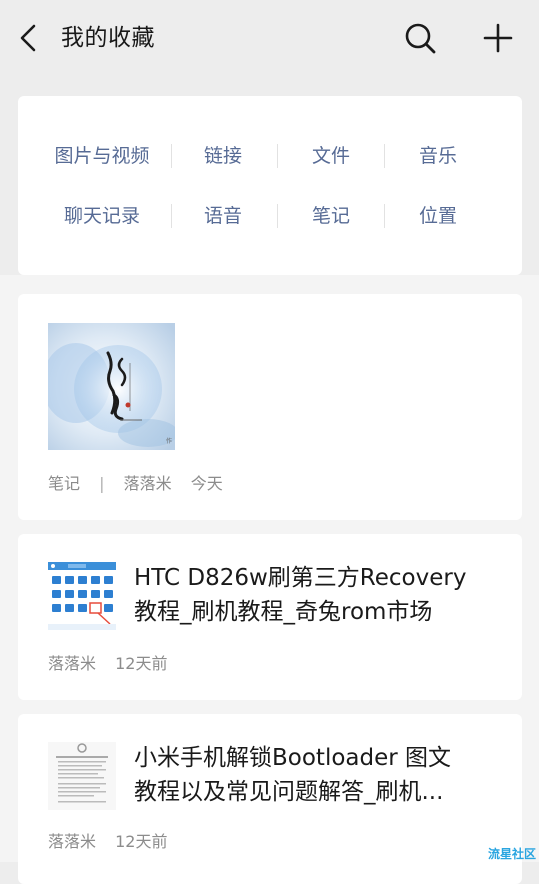 The image size is (539, 884). Describe the element at coordinates (331, 156) in the screenshot. I see `category-files: 文件` at that location.